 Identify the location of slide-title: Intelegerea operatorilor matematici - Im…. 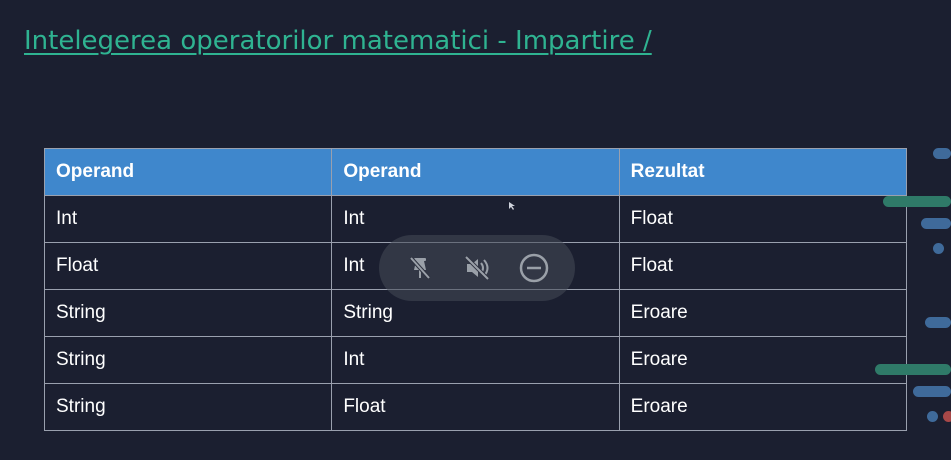
(338, 41).